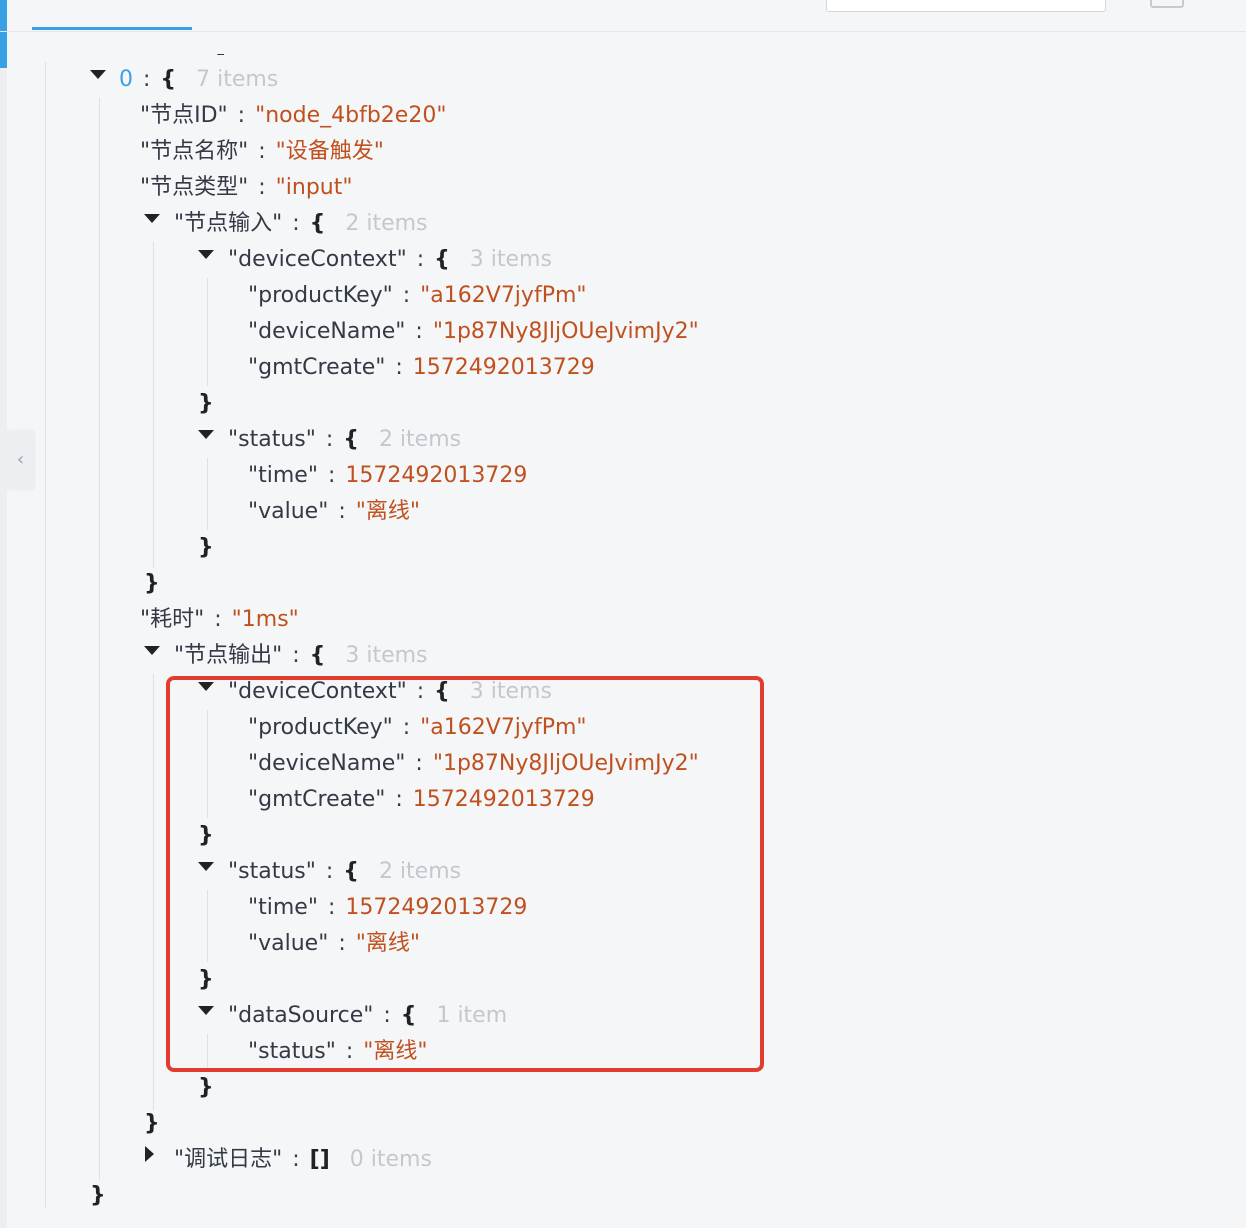  What do you see at coordinates (283, 475) in the screenshot?
I see `tree-key: "time"` at bounding box center [283, 475].